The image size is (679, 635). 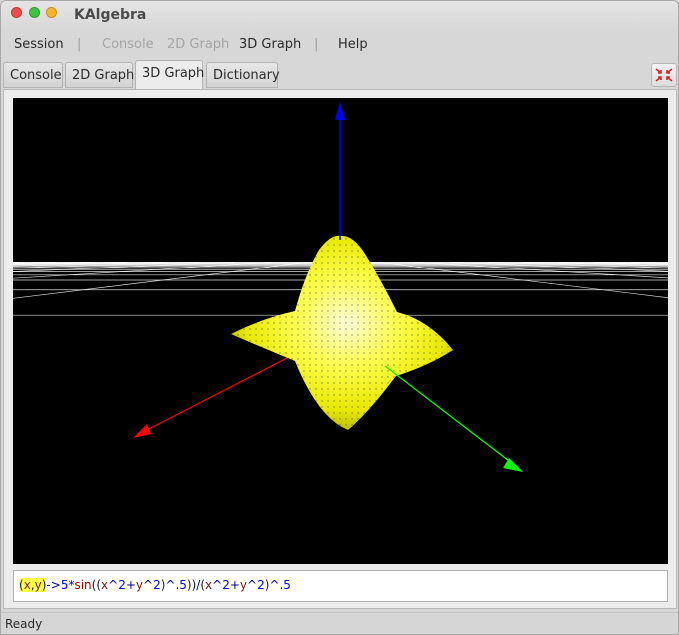 What do you see at coordinates (24, 624) in the screenshot?
I see `status-text: Ready` at bounding box center [24, 624].